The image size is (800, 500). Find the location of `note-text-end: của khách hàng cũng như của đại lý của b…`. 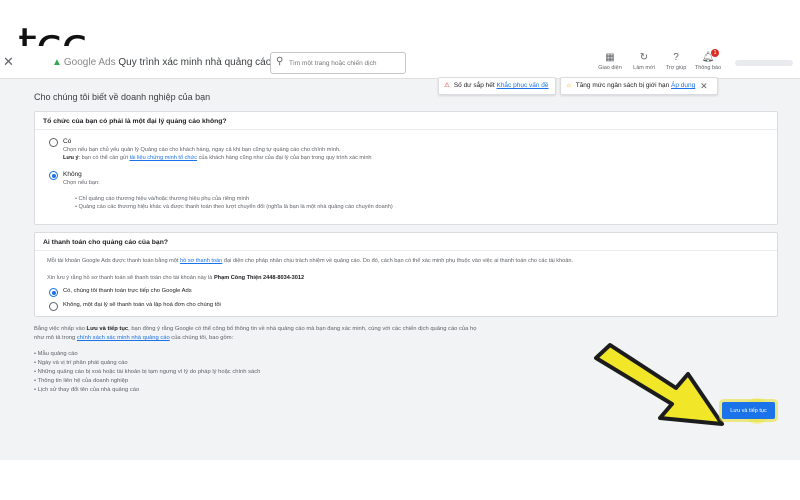

note-text-end: của khách hàng cũng như của đại lý của b… is located at coordinates (284, 158).